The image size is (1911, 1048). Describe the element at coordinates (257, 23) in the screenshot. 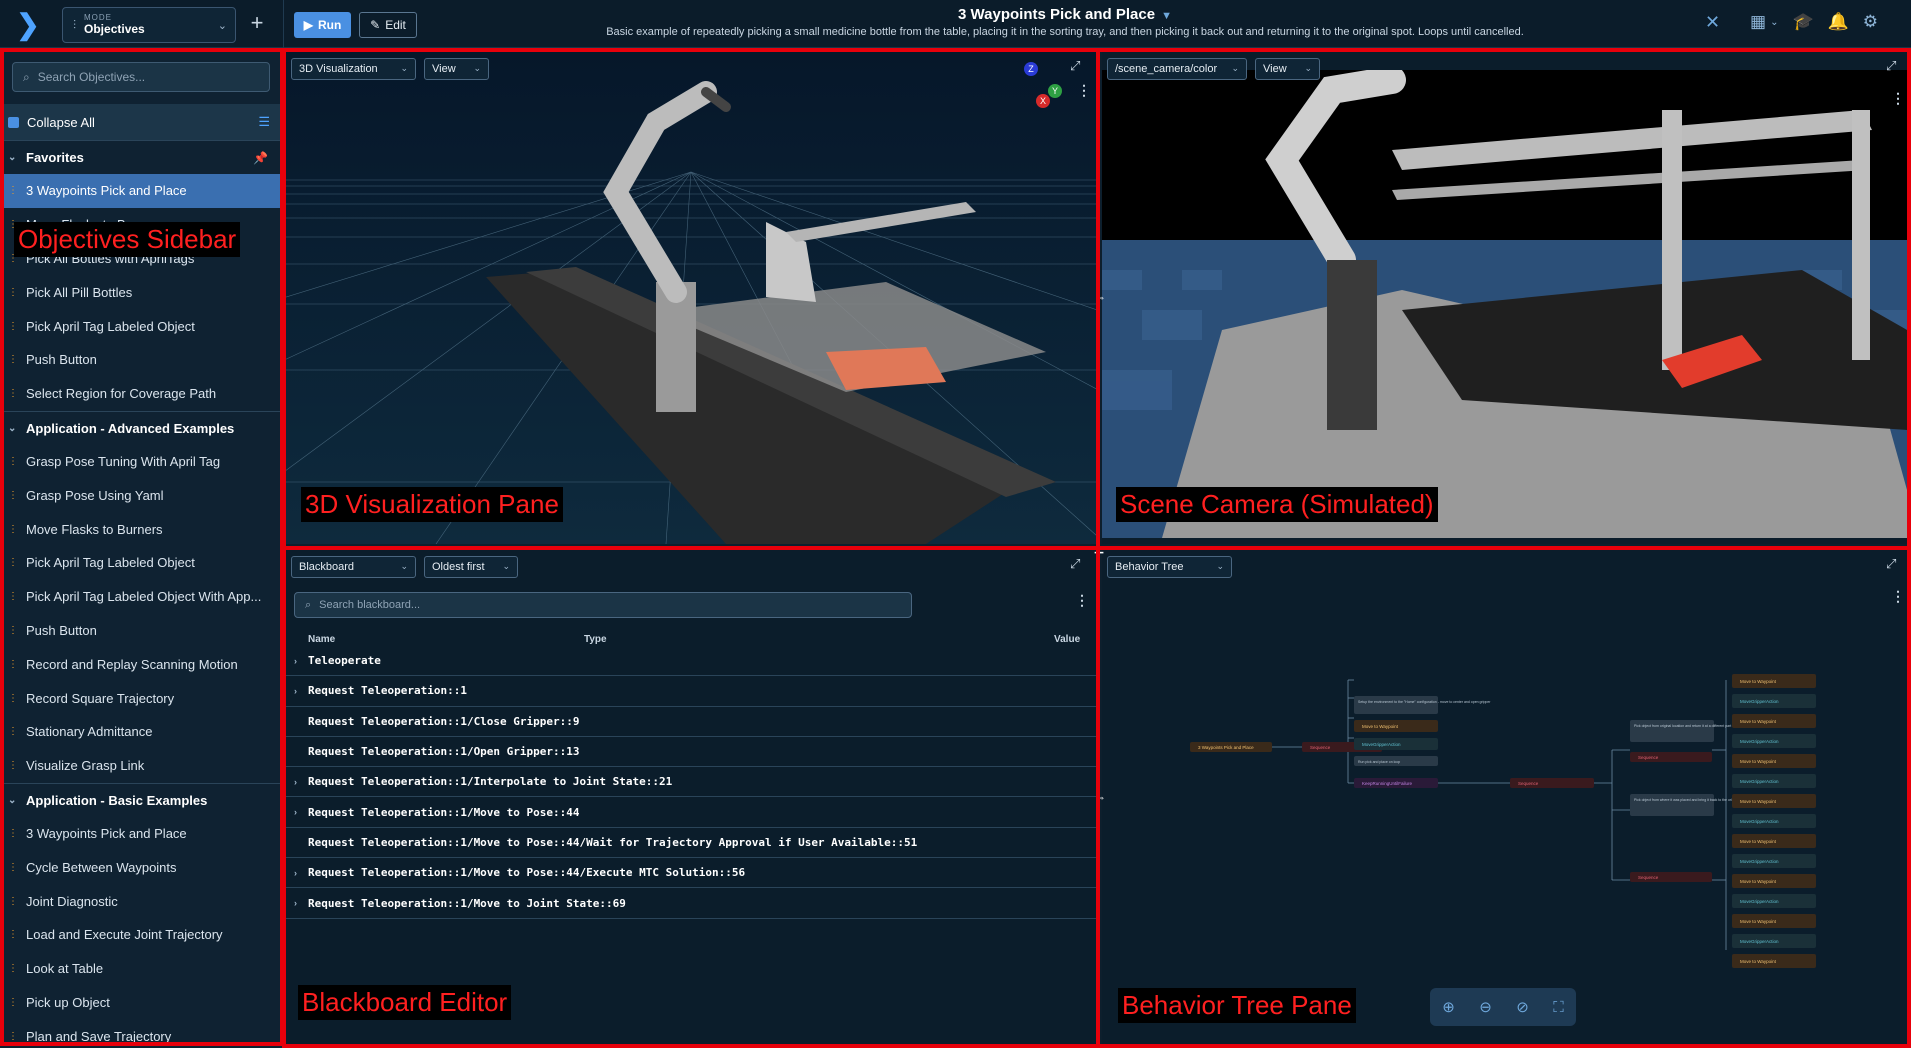

I see `add-objective-button: +` at that location.